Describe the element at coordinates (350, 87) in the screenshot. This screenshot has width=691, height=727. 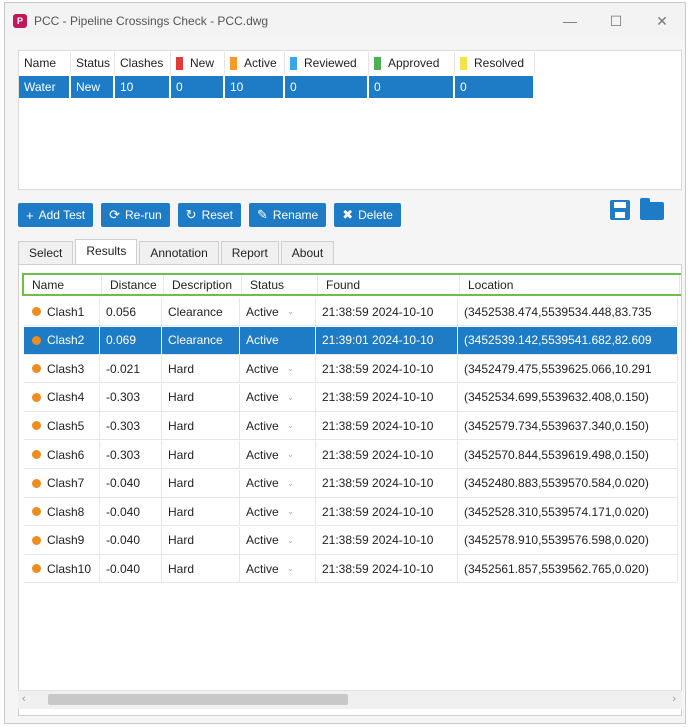
I see `summary-test-row: Water New 10 0 10 0 0 0` at that location.